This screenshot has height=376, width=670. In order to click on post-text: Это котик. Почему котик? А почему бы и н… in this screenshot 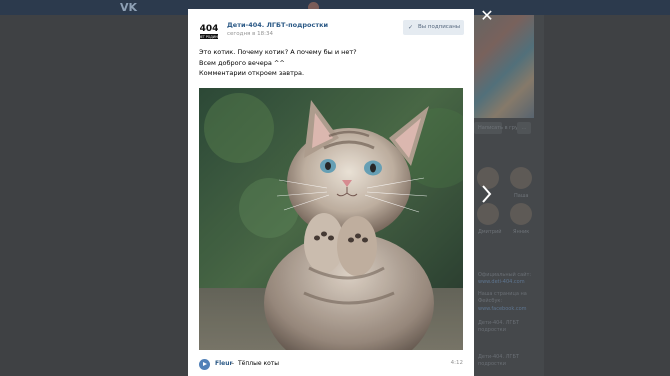, I will do `click(330, 63)`.